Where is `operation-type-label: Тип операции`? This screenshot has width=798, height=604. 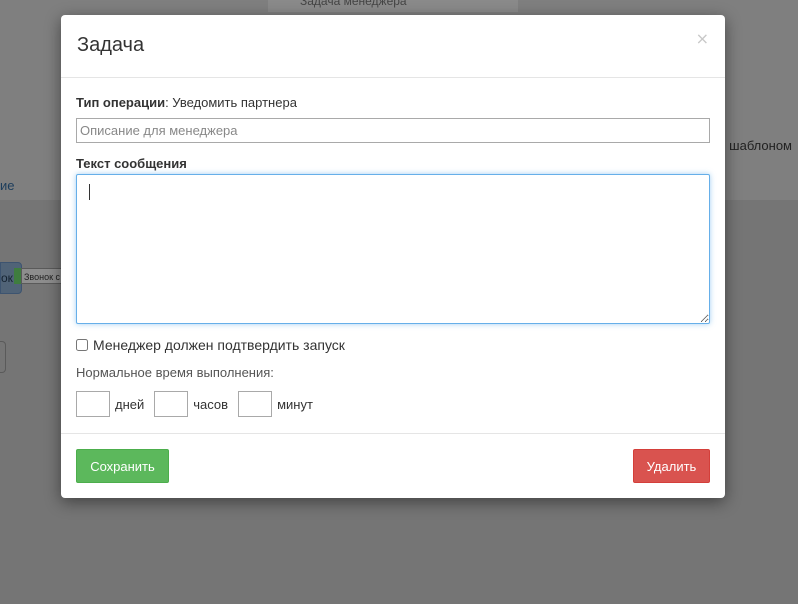
operation-type-label: Тип операции is located at coordinates (121, 102).